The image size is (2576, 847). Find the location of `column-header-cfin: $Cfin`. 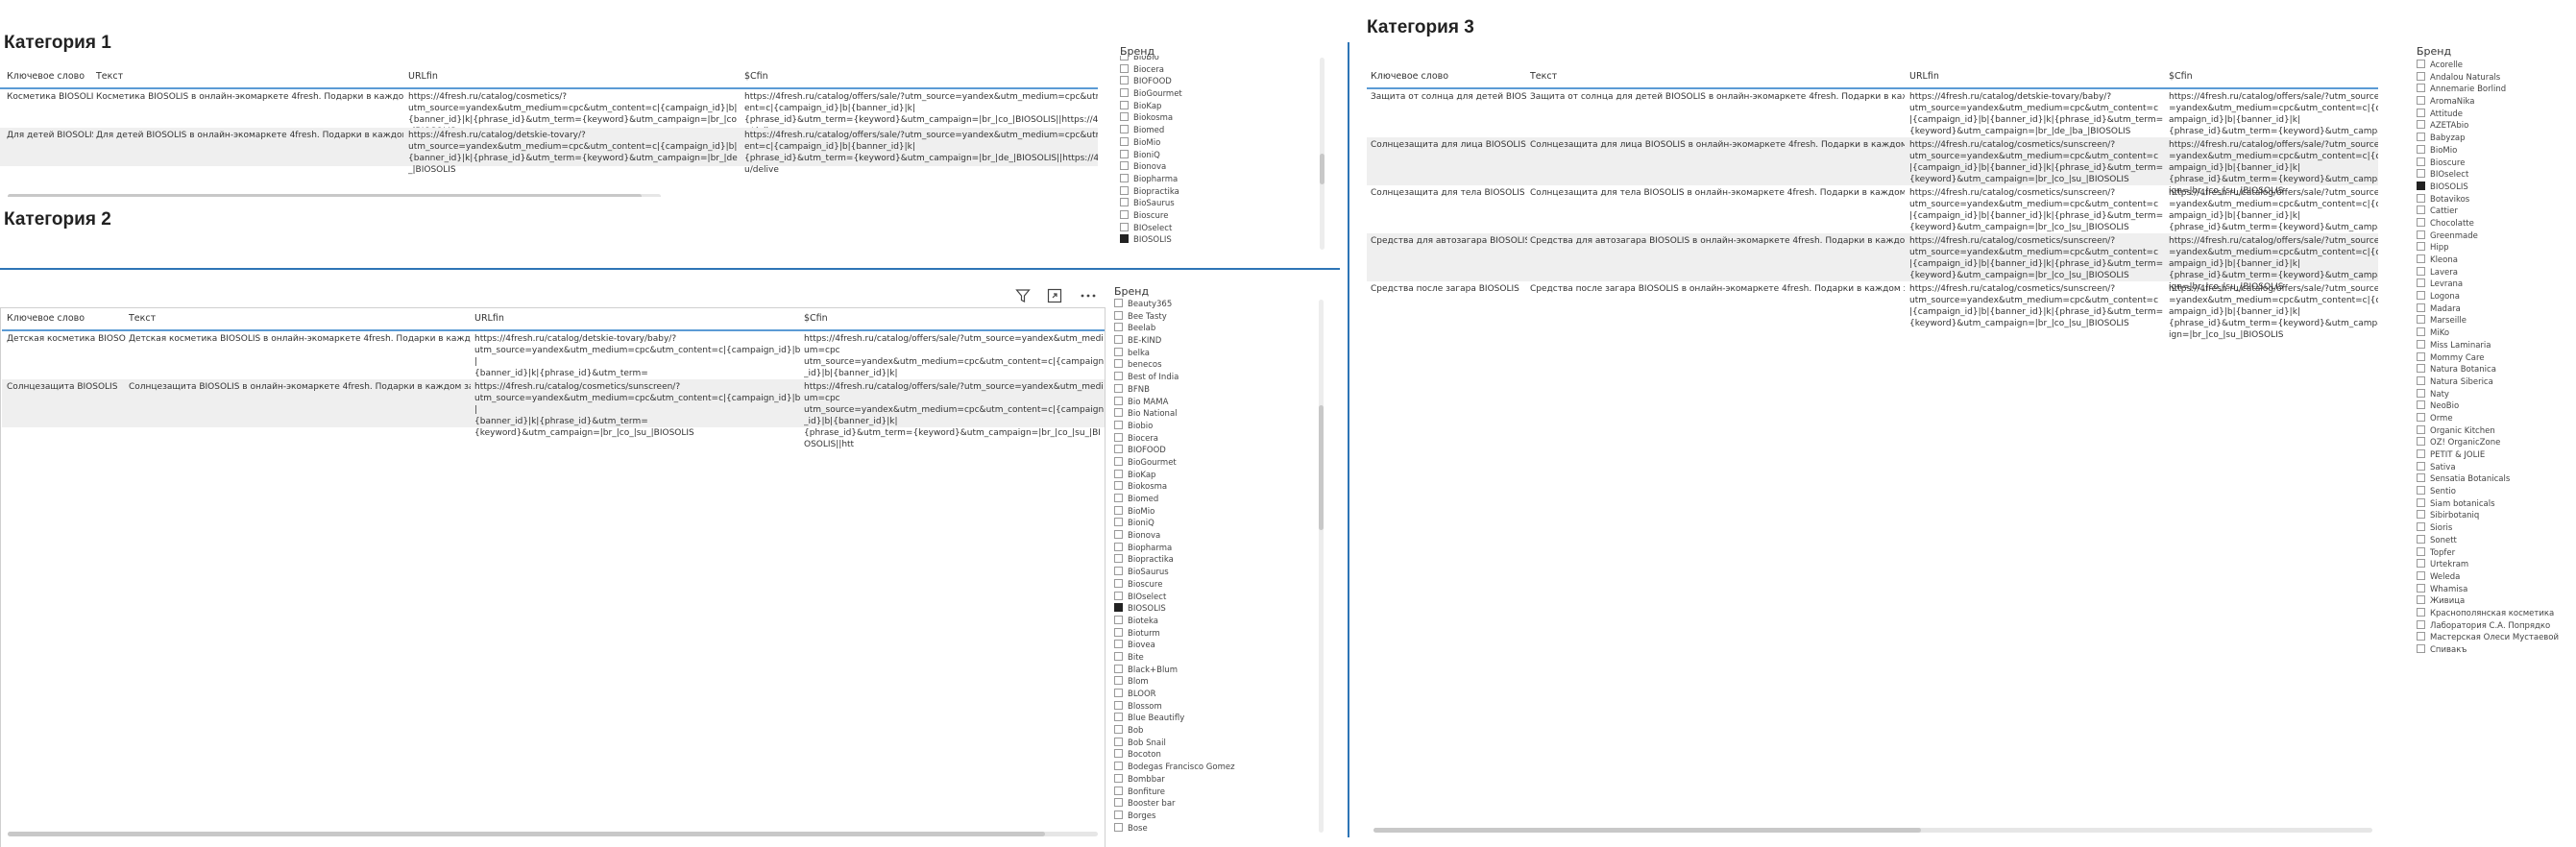

column-header-cfin: $Cfin is located at coordinates (2181, 77).